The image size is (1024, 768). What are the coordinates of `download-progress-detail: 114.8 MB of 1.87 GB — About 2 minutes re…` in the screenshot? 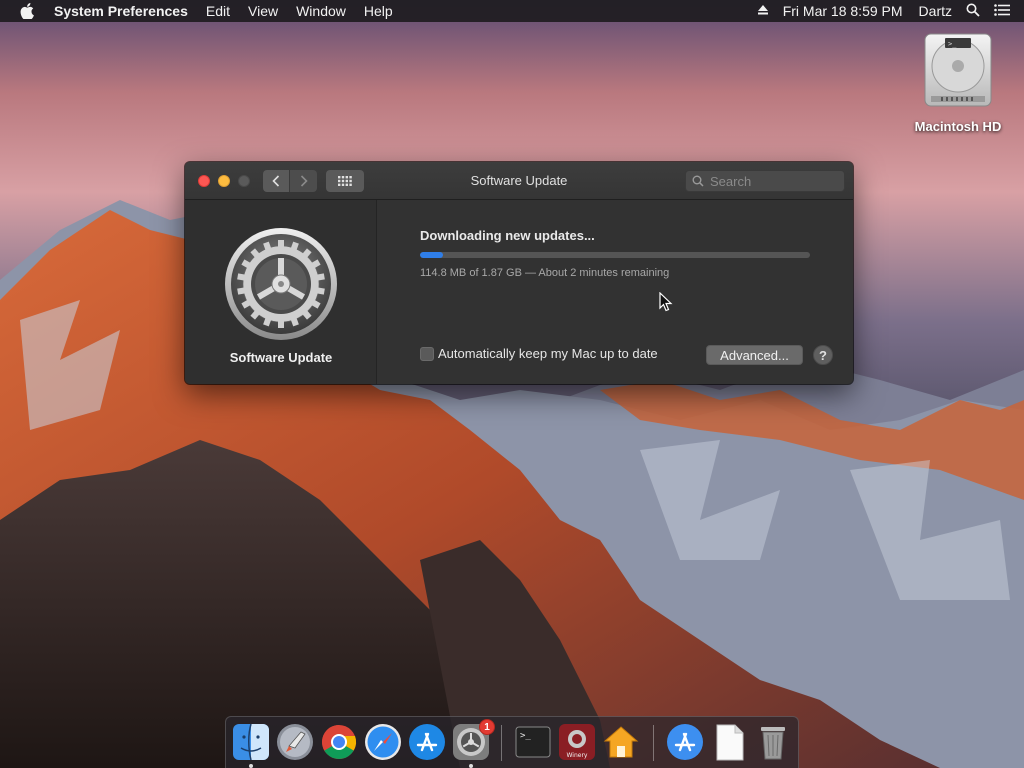 It's located at (545, 273).